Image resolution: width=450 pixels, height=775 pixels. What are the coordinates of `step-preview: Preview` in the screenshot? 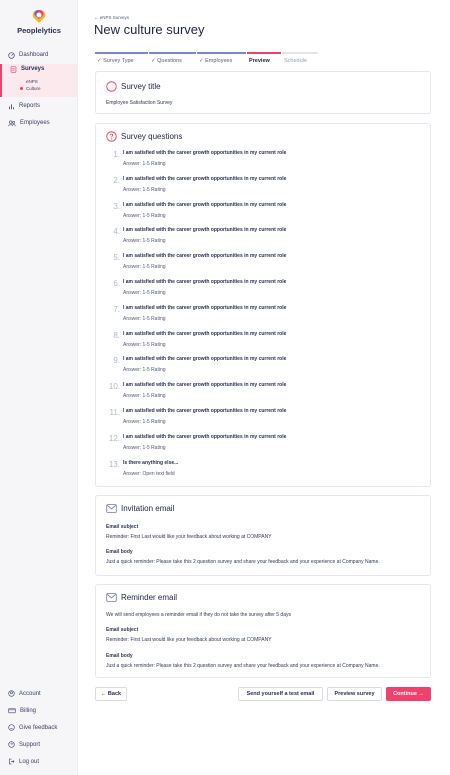 It's located at (264, 59).